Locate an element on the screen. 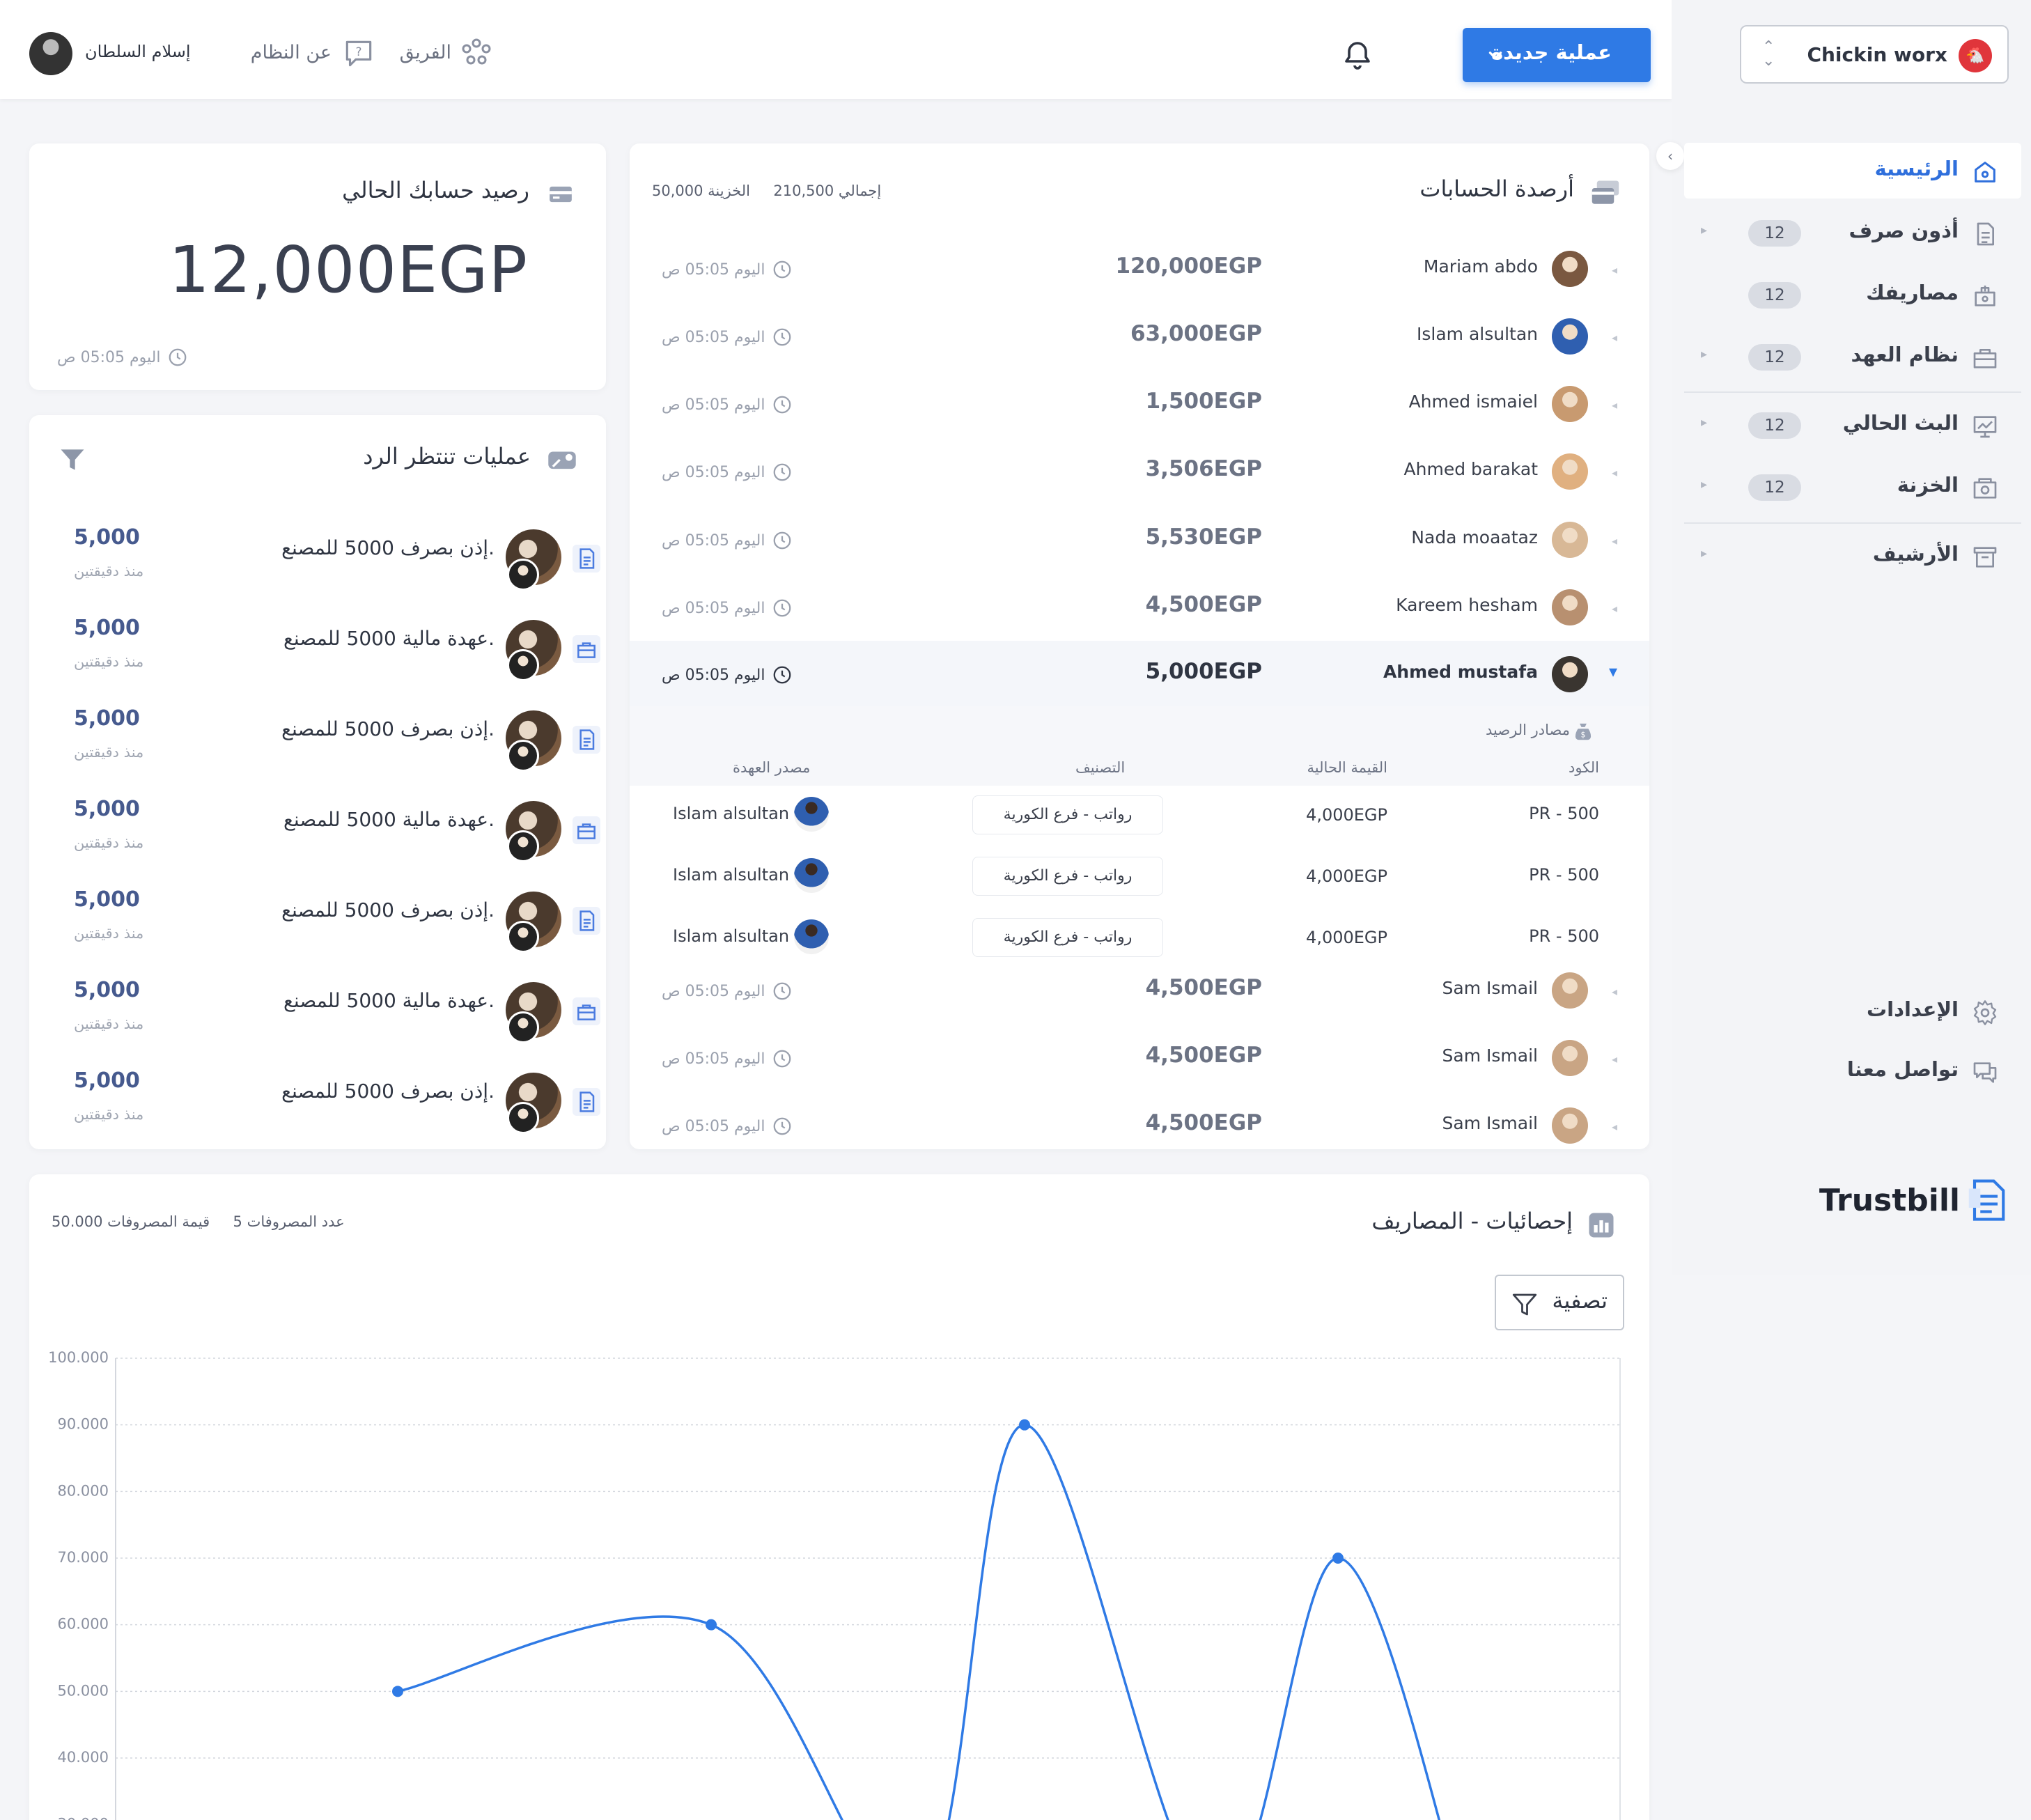 Image resolution: width=2031 pixels, height=1820 pixels. gear-icon is located at coordinates (1985, 1012).